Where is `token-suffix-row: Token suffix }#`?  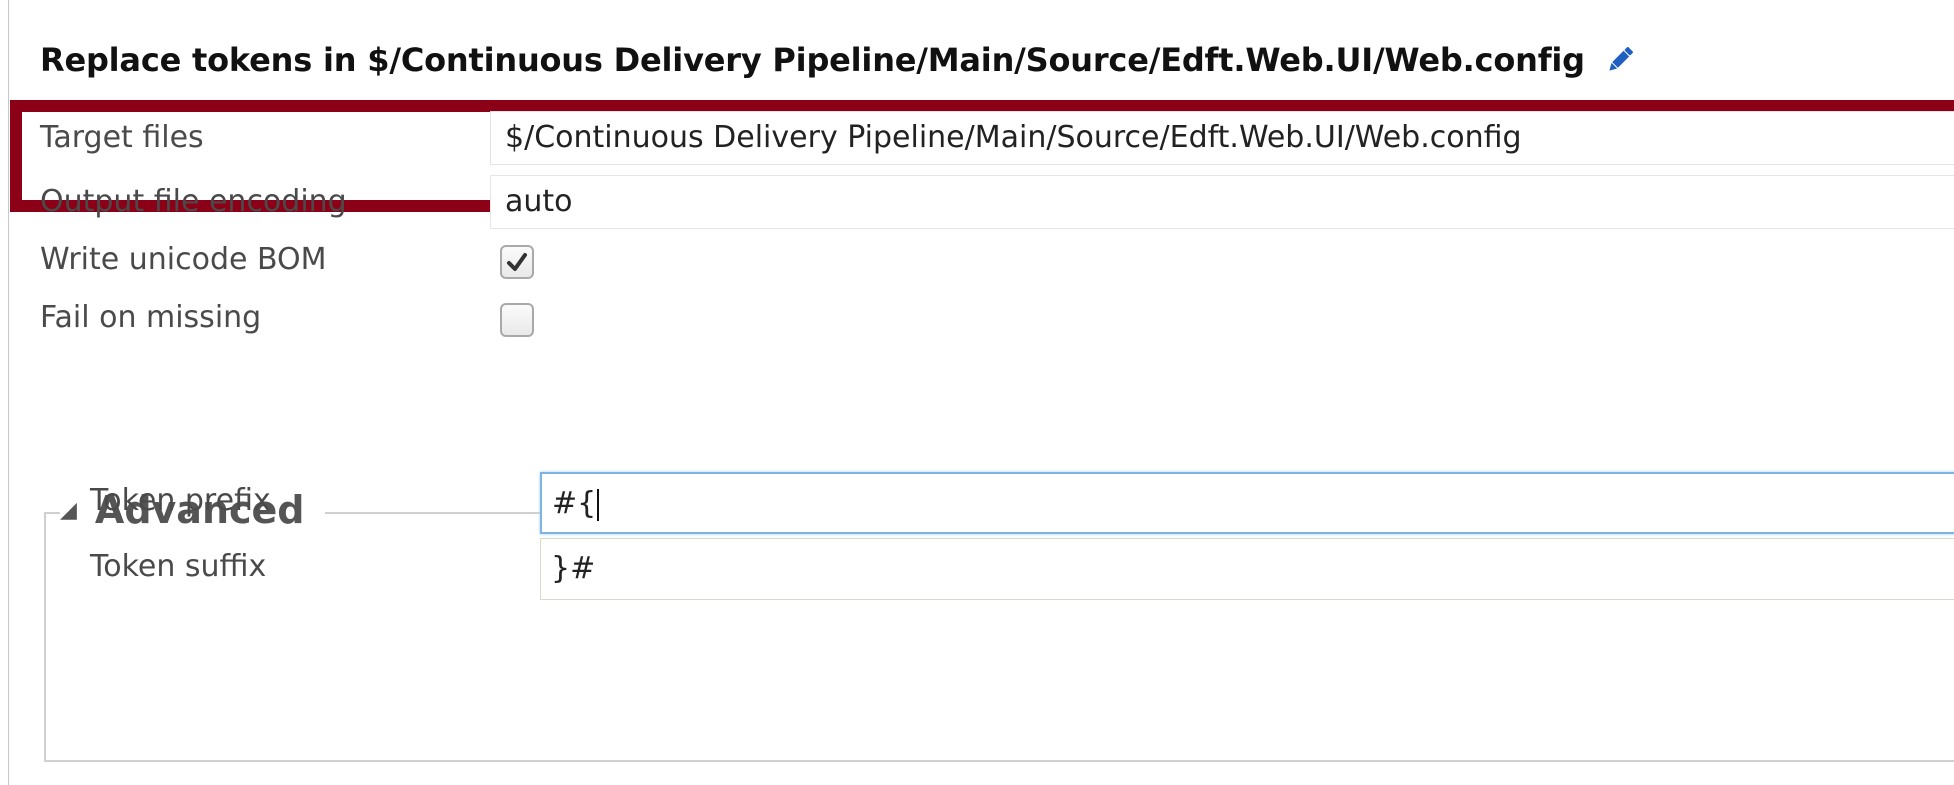
token-suffix-row: Token suffix }# is located at coordinates (977, 567).